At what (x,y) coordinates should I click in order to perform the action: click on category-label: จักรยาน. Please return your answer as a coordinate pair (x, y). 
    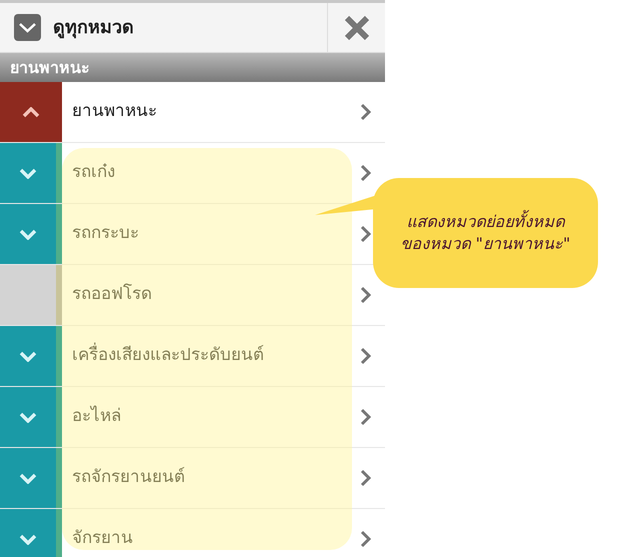
    Looking at the image, I should click on (102, 539).